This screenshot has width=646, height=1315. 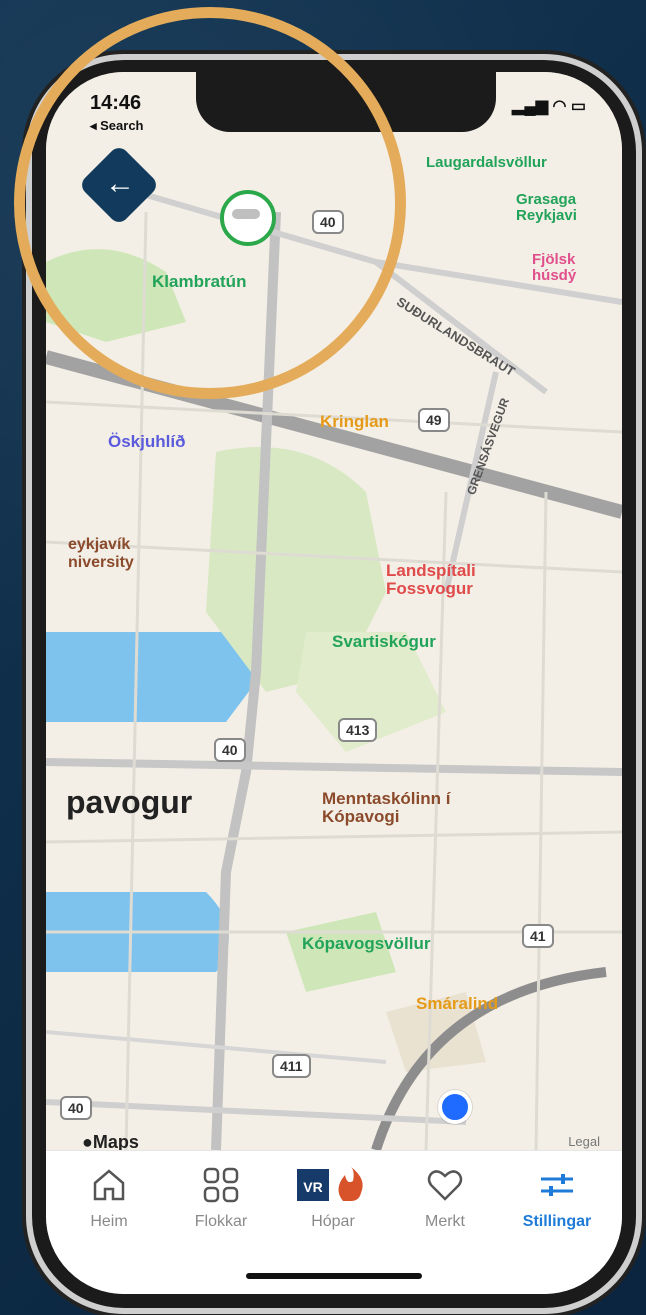 What do you see at coordinates (584, 1141) in the screenshot?
I see `legal-link: Legal` at bounding box center [584, 1141].